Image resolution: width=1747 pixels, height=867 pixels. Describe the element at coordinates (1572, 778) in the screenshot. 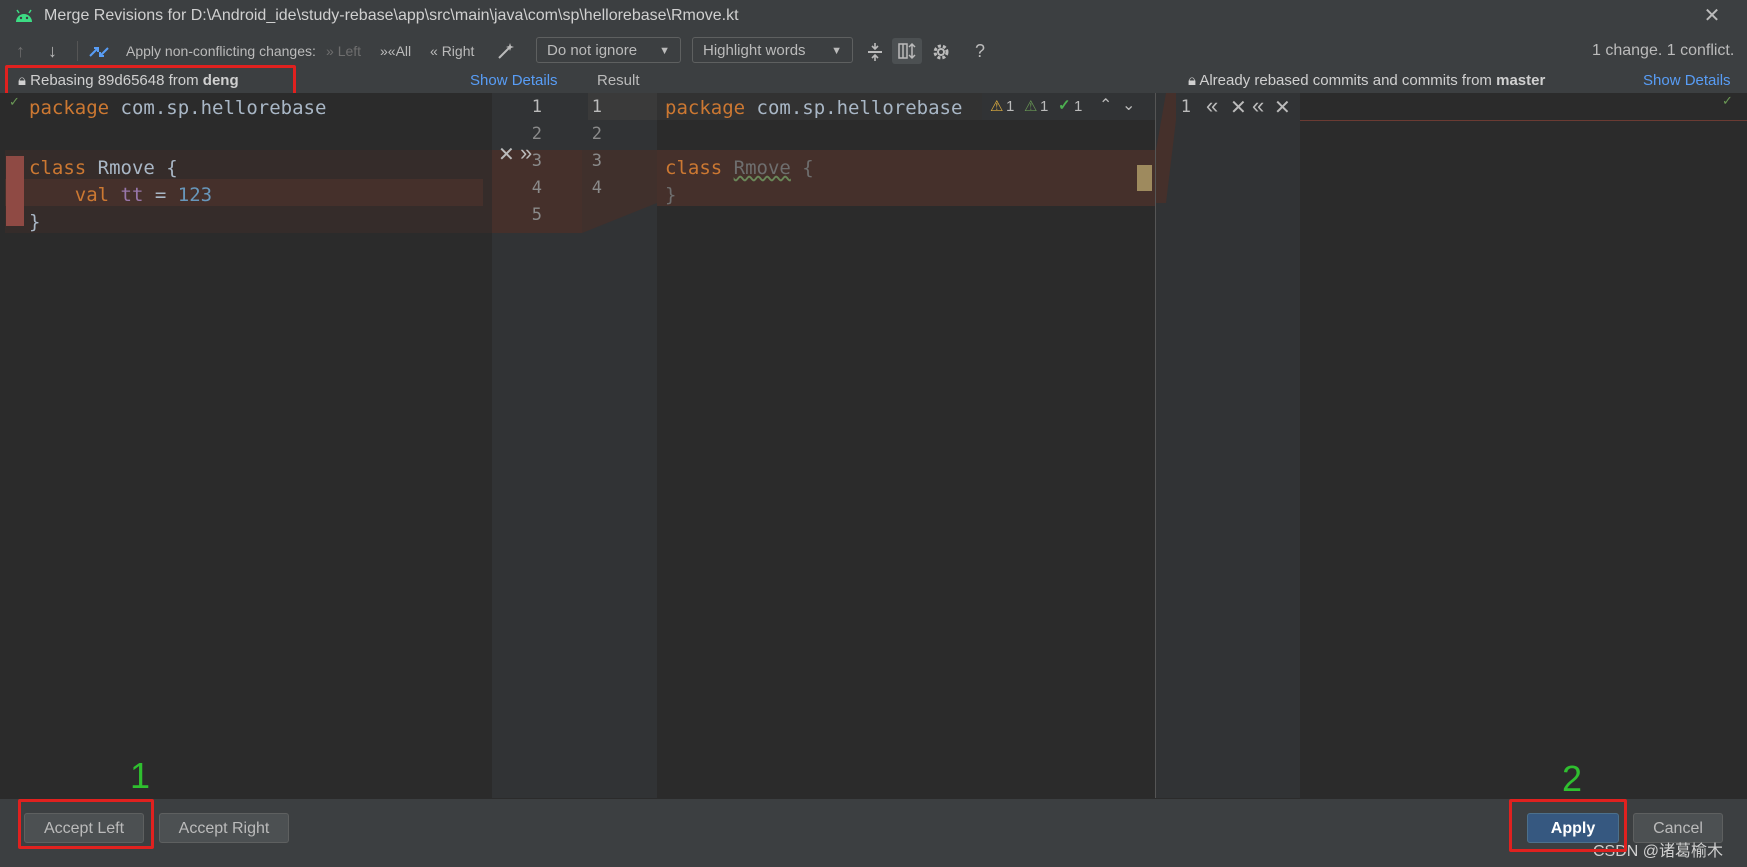

I see `annotation-number-2: 2` at that location.